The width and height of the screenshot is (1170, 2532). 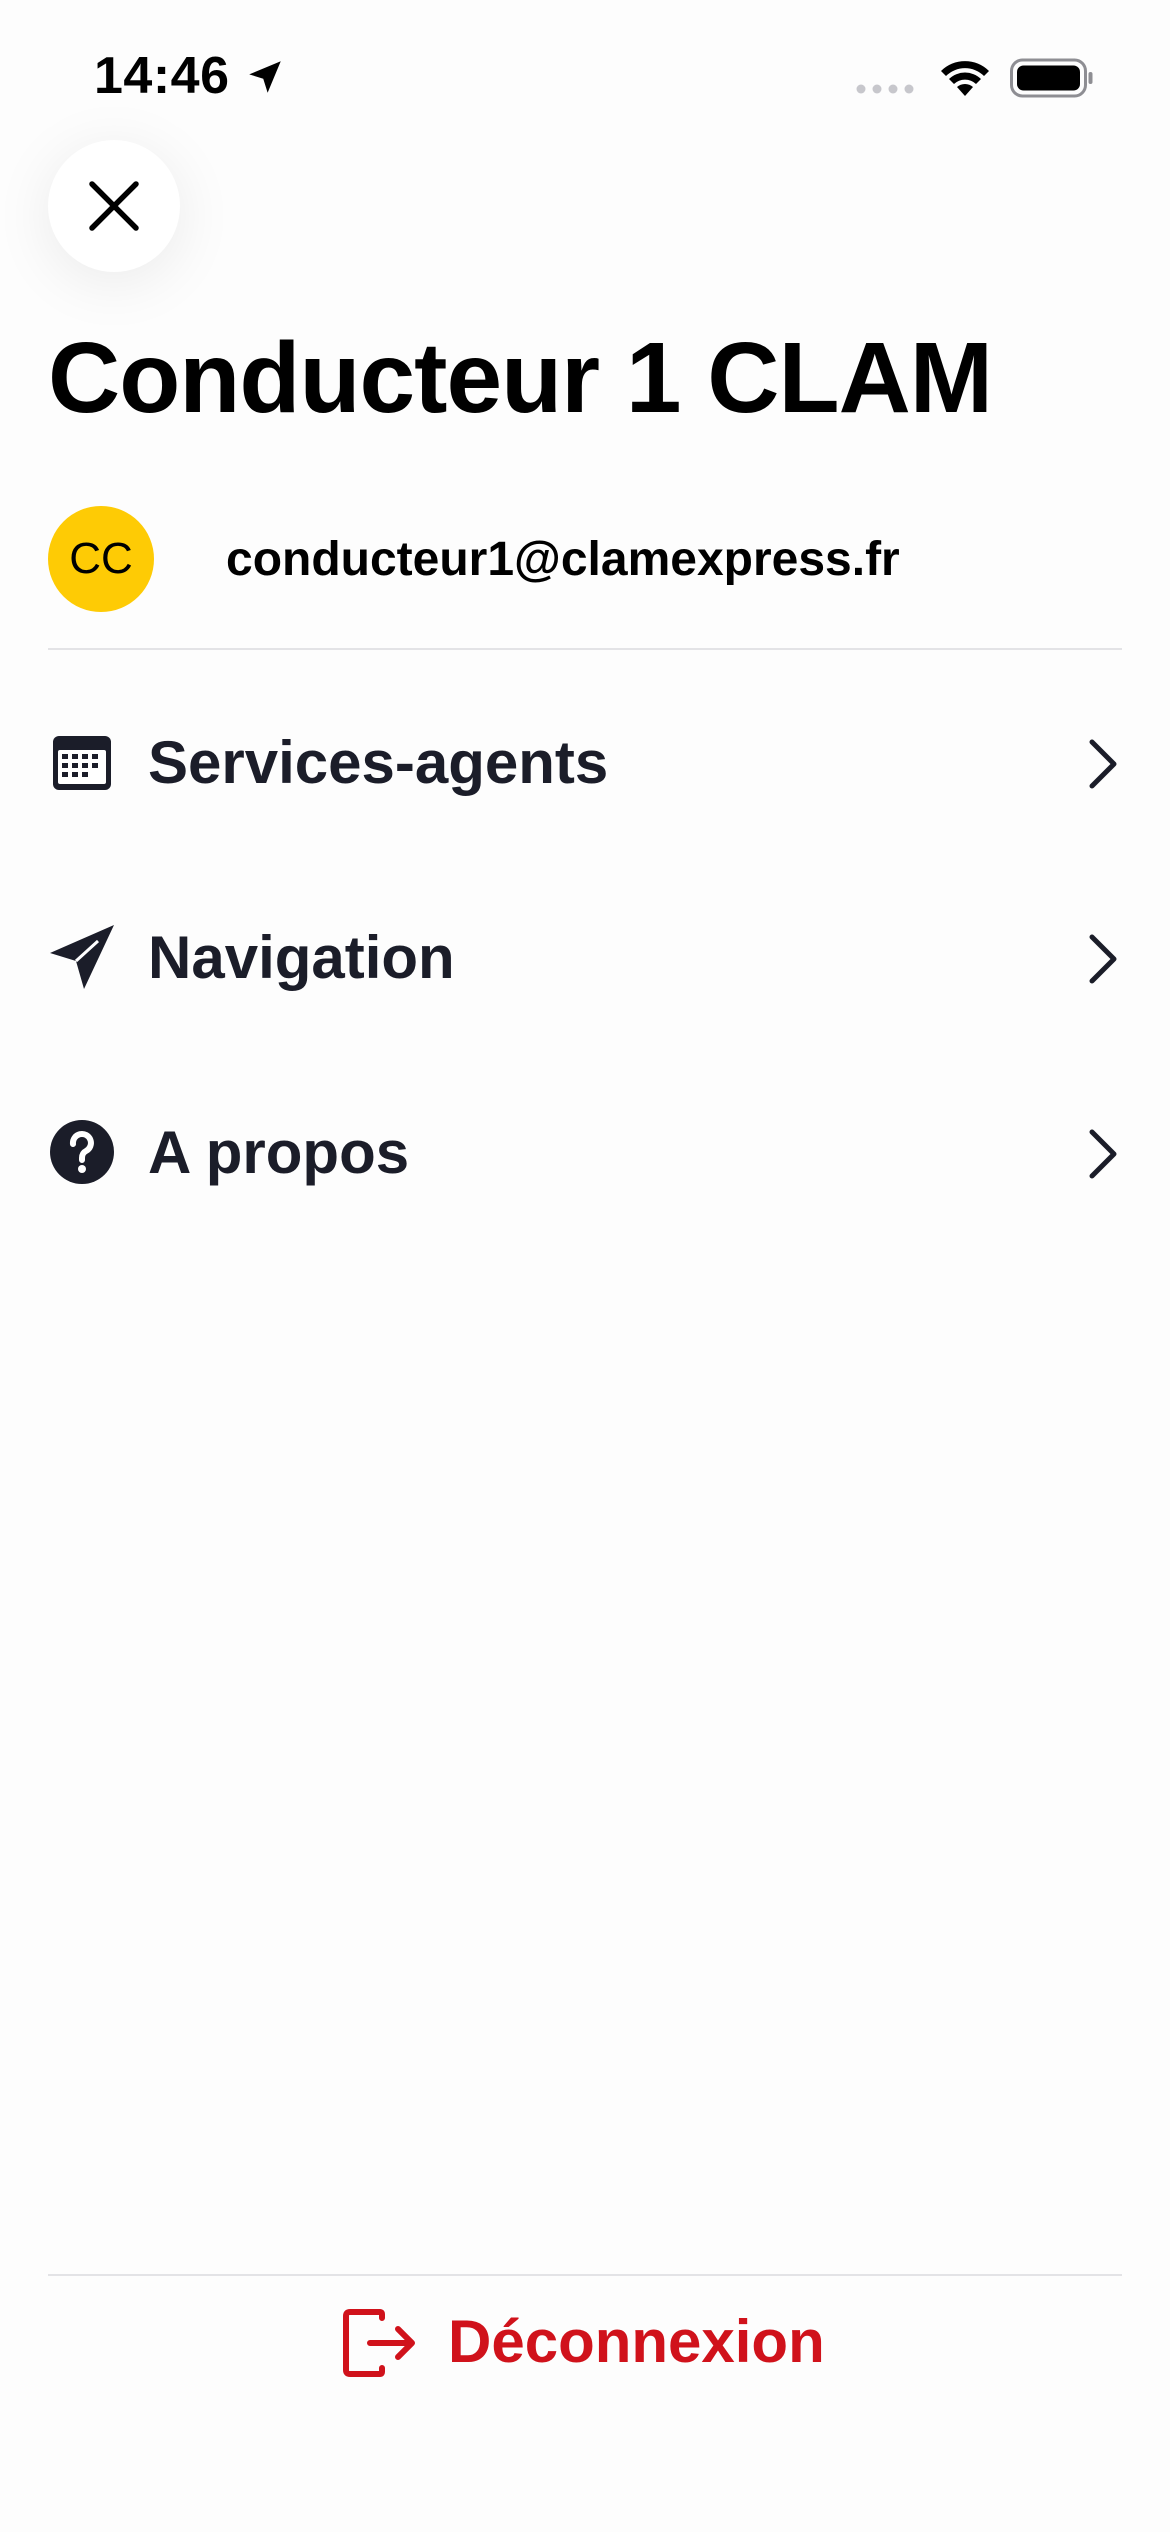 I want to click on logout-label: Déconnexion, so click(x=636, y=2341).